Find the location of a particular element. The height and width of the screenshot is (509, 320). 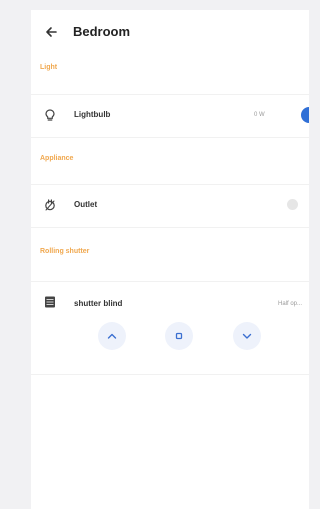

lightbulb-icon is located at coordinates (50, 115).